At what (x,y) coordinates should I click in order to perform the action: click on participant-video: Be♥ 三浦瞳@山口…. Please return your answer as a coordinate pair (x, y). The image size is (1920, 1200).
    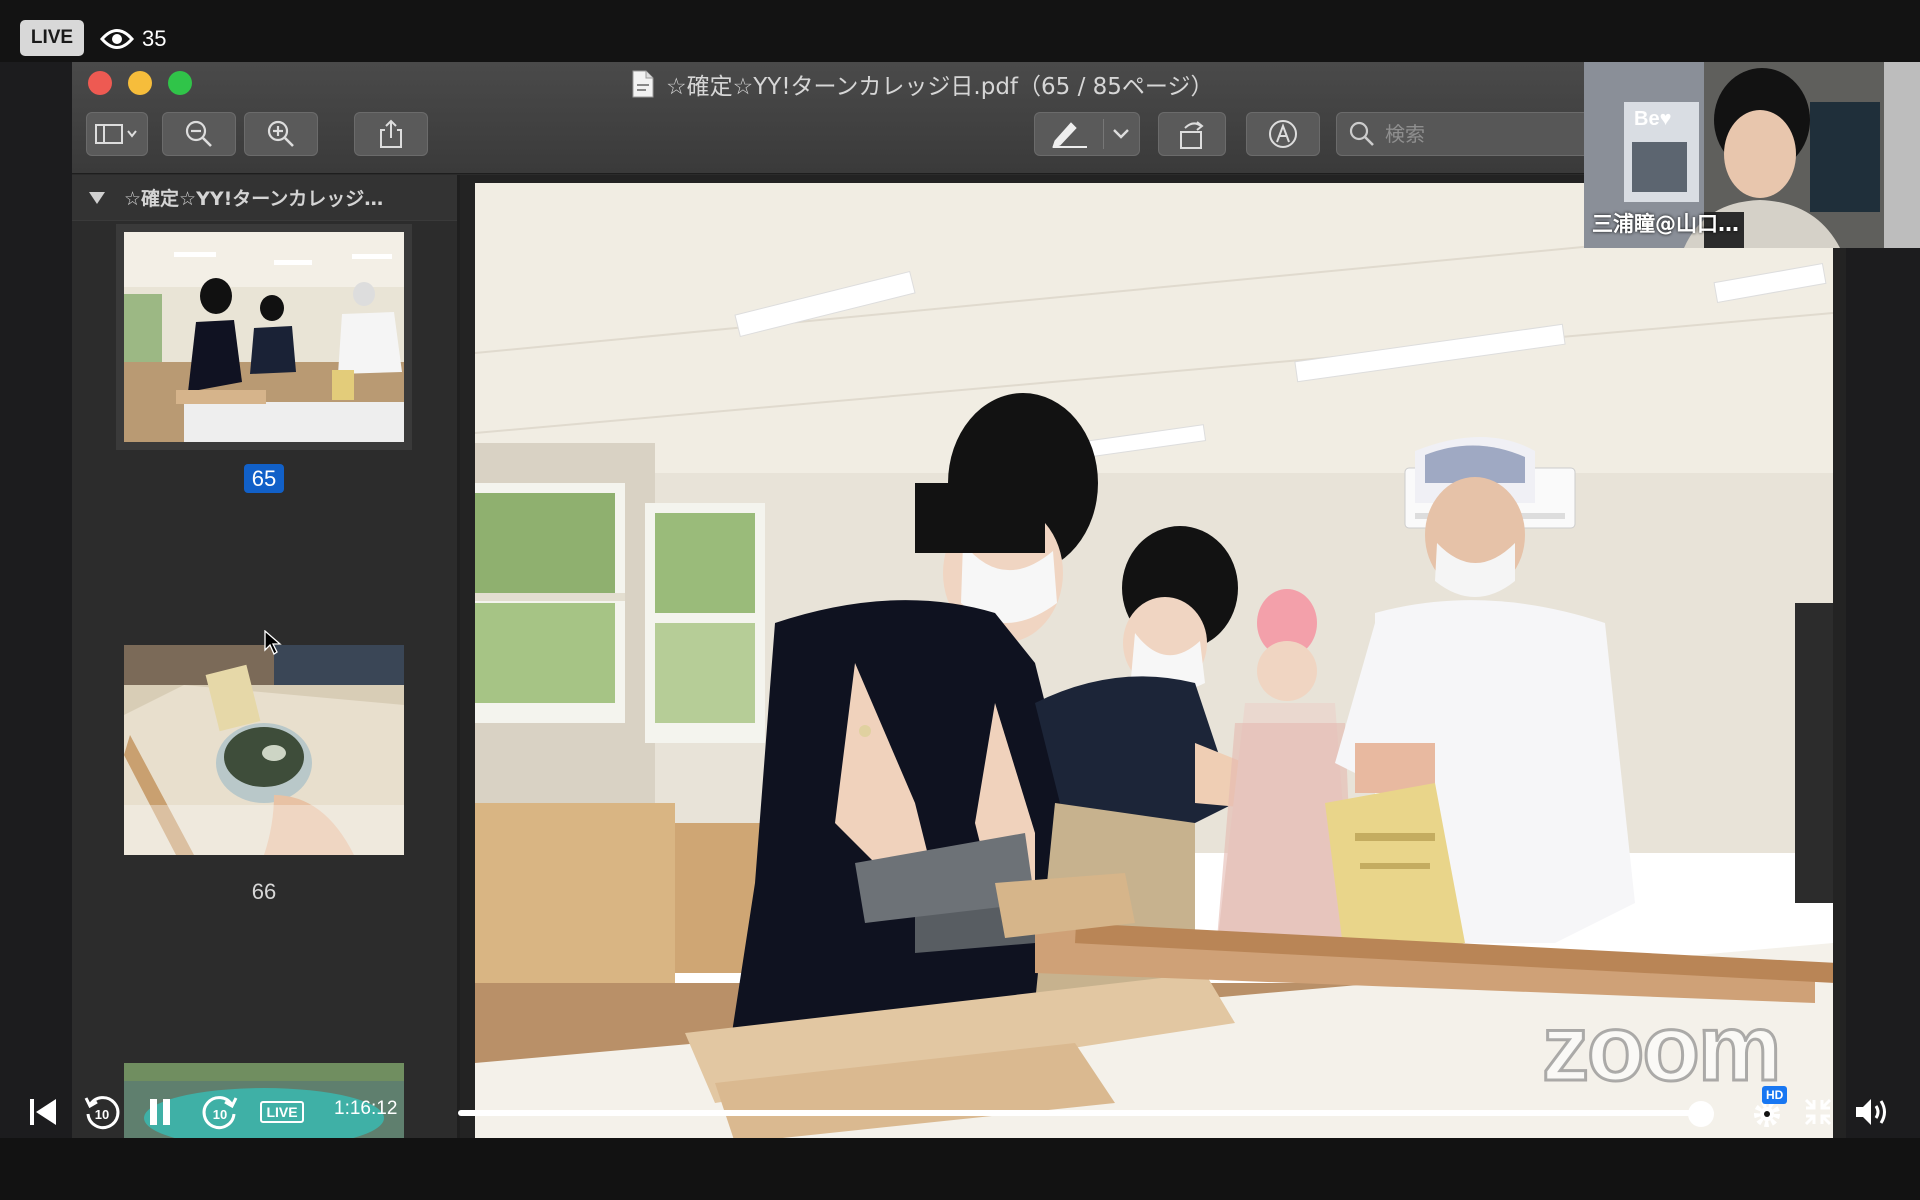
    Looking at the image, I should click on (1752, 155).